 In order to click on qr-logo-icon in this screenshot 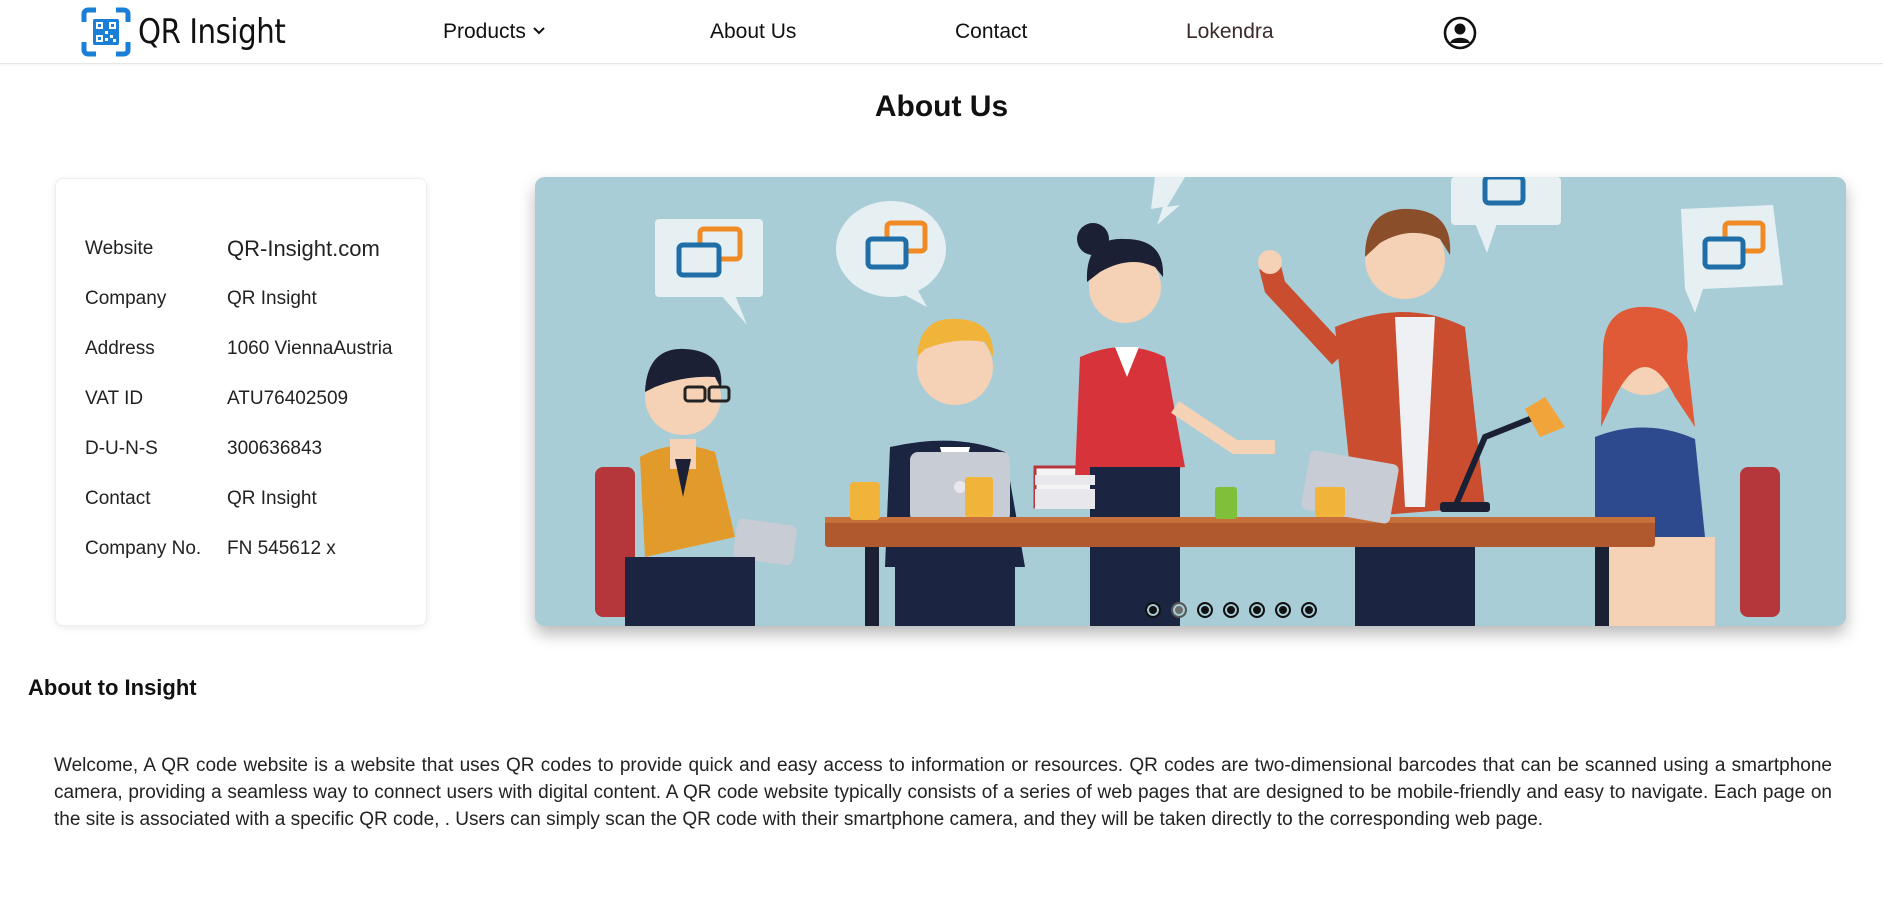, I will do `click(106, 32)`.